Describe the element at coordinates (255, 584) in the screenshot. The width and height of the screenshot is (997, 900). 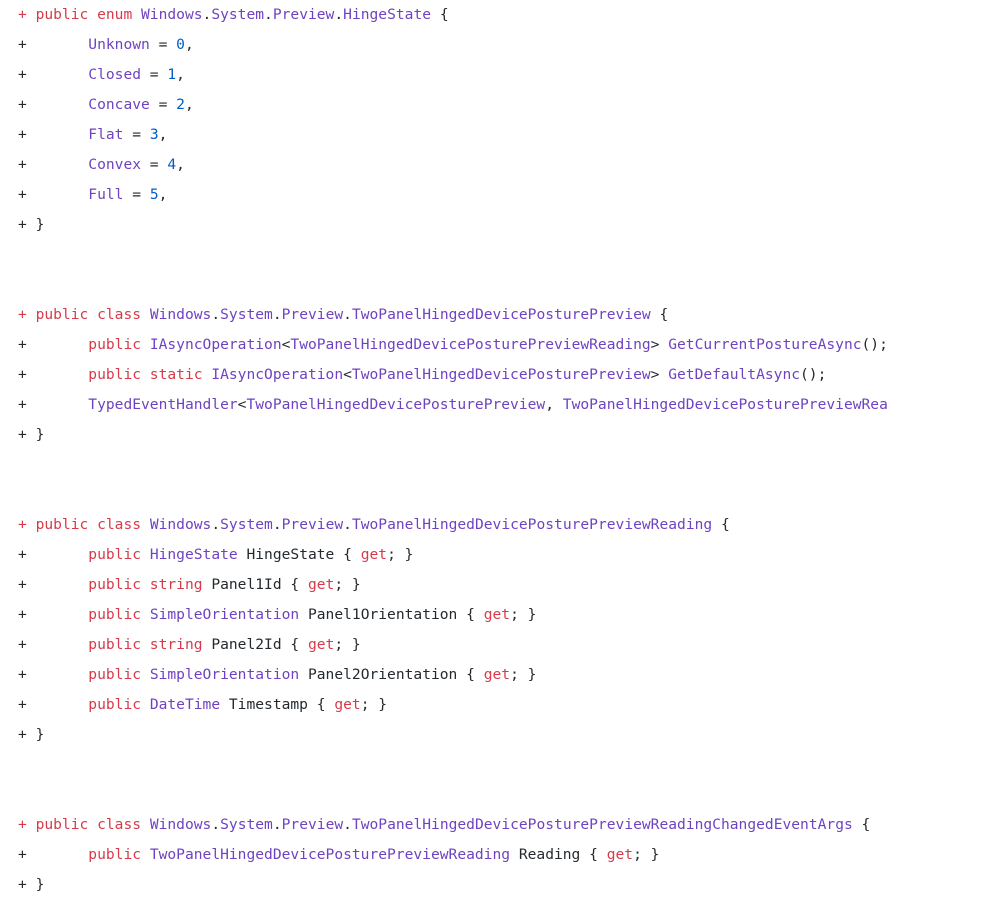
I see `code-token-plain: Panel1Id {` at that location.